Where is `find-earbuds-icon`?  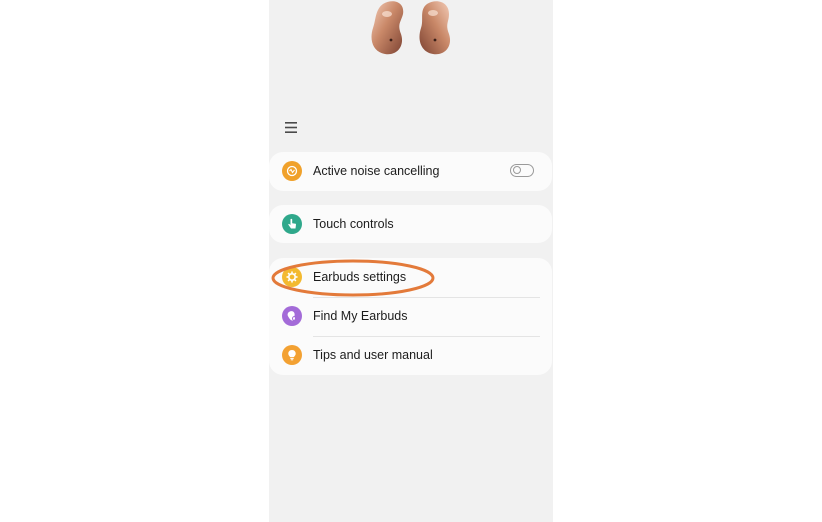
find-earbuds-icon is located at coordinates (292, 316).